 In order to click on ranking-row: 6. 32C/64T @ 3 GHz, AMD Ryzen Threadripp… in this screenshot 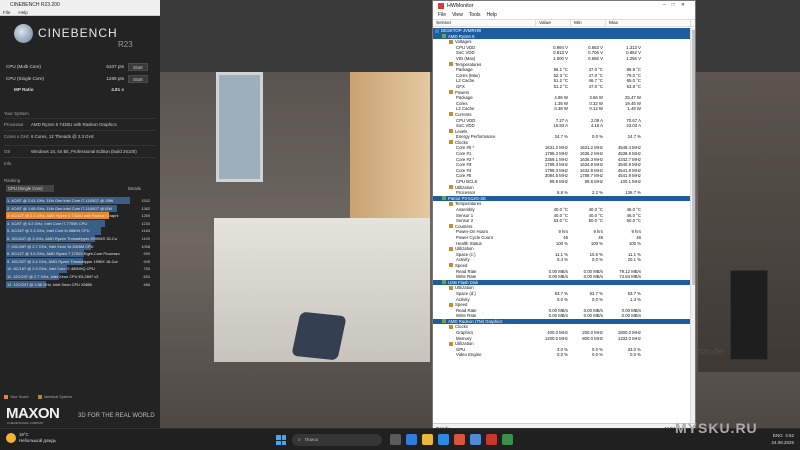, I will do `click(78, 239)`.